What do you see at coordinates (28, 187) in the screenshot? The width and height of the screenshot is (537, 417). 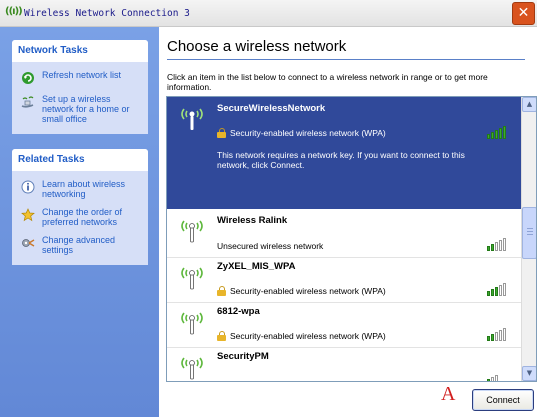 I see `info-icon` at bounding box center [28, 187].